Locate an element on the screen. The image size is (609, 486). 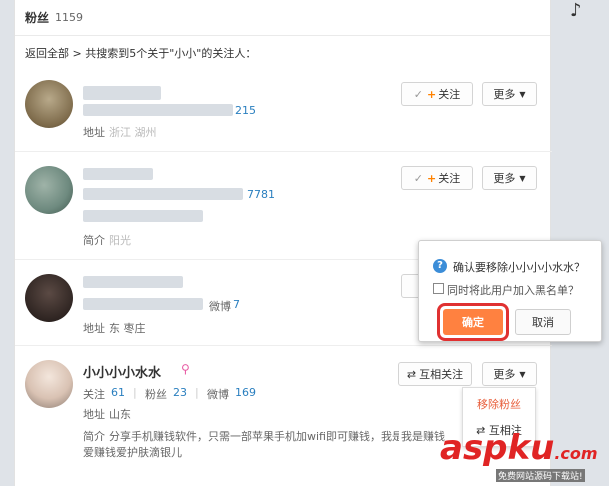
weibo-count: 7 is located at coordinates (236, 304).